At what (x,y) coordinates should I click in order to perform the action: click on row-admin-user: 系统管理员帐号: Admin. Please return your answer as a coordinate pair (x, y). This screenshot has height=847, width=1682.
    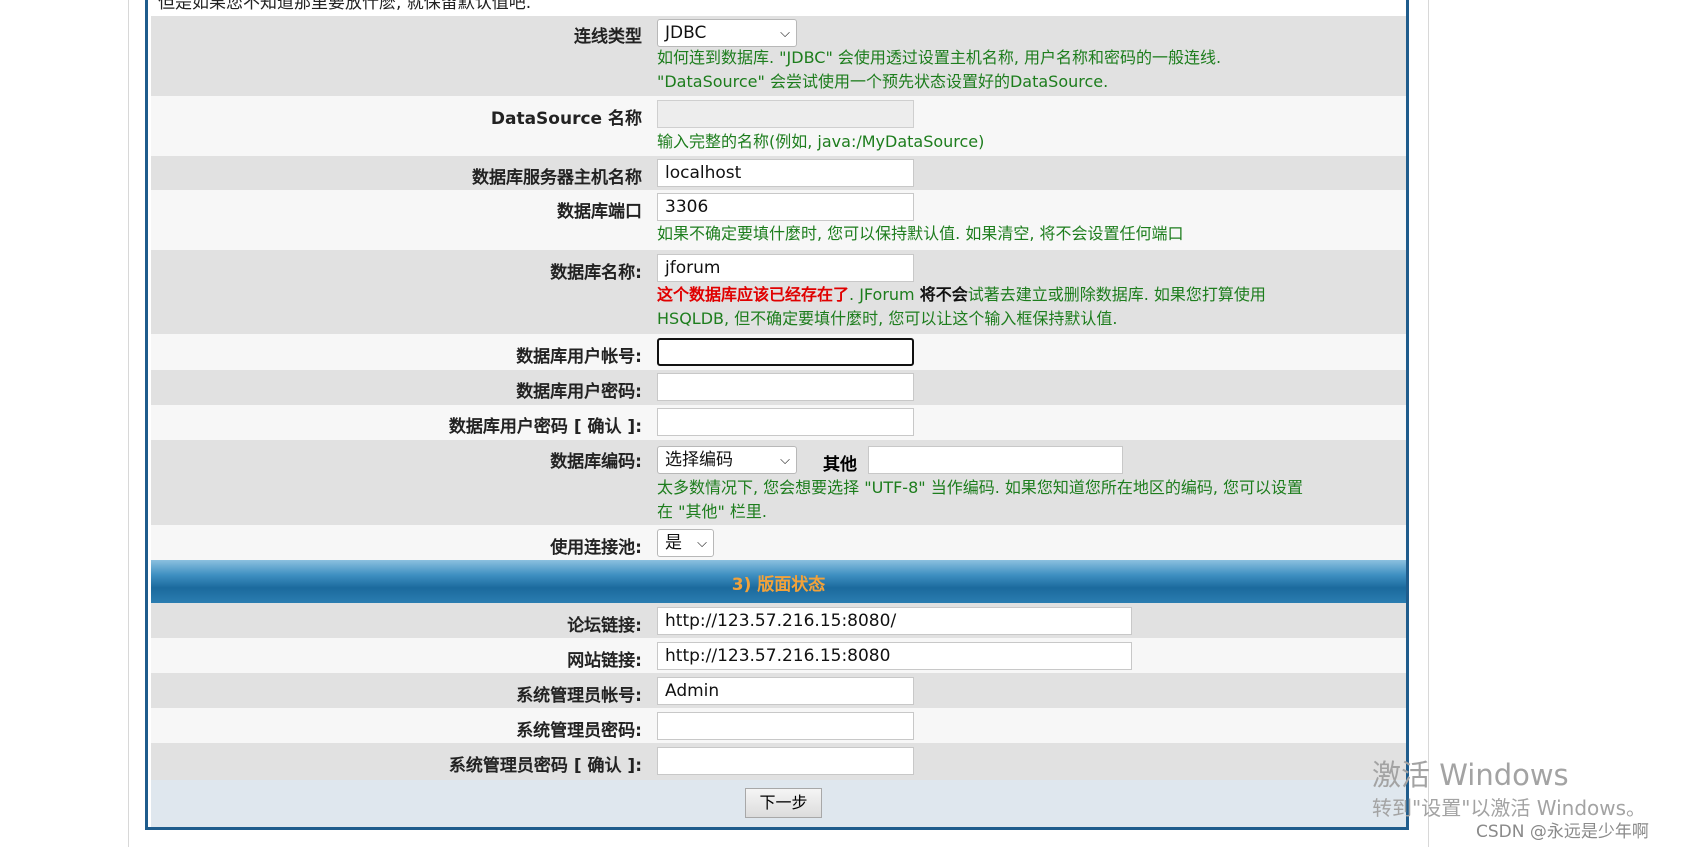
    Looking at the image, I should click on (778, 690).